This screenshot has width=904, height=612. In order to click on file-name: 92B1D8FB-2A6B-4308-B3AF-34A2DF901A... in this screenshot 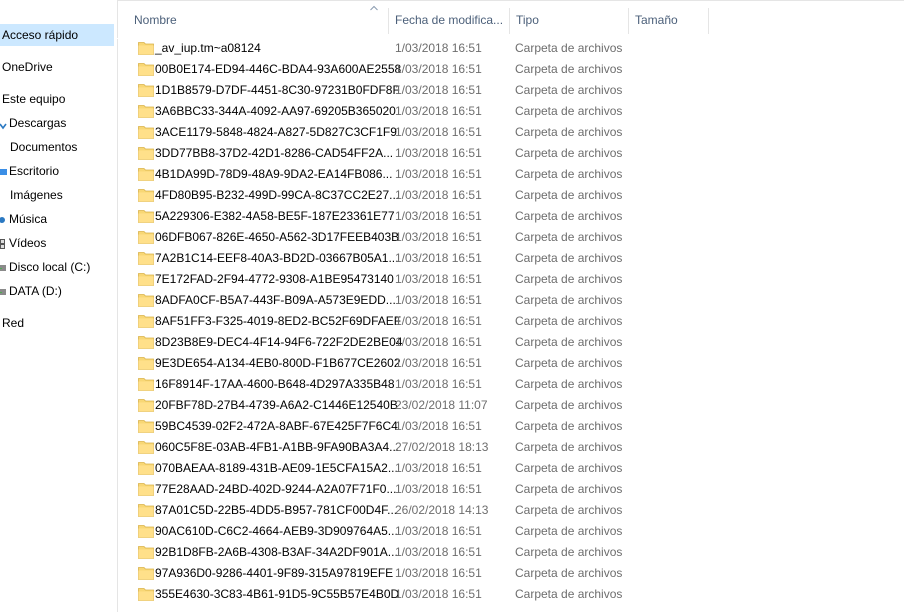, I will do `click(276, 552)`.